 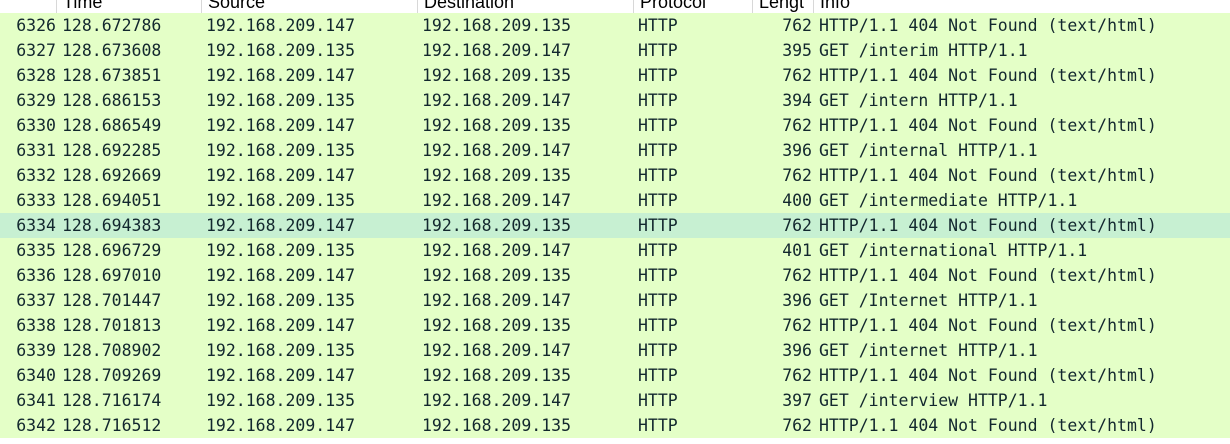 I want to click on packet-length: 397, so click(x=797, y=400).